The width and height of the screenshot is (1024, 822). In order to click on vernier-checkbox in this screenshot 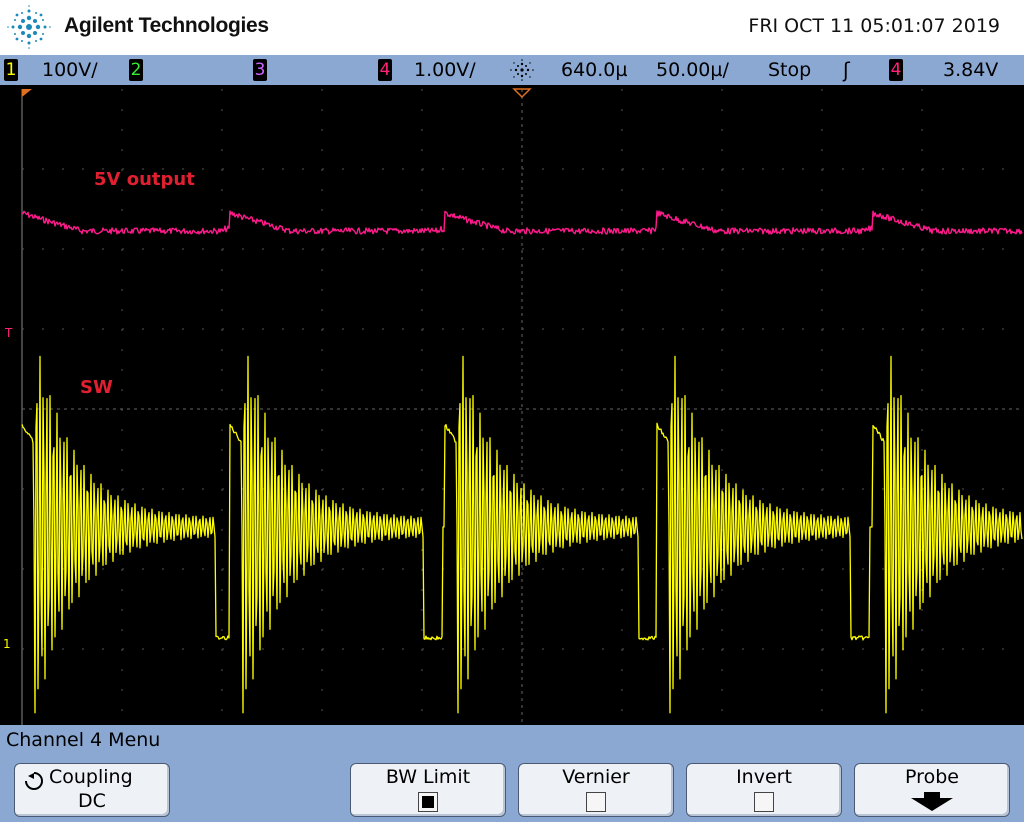, I will do `click(596, 802)`.